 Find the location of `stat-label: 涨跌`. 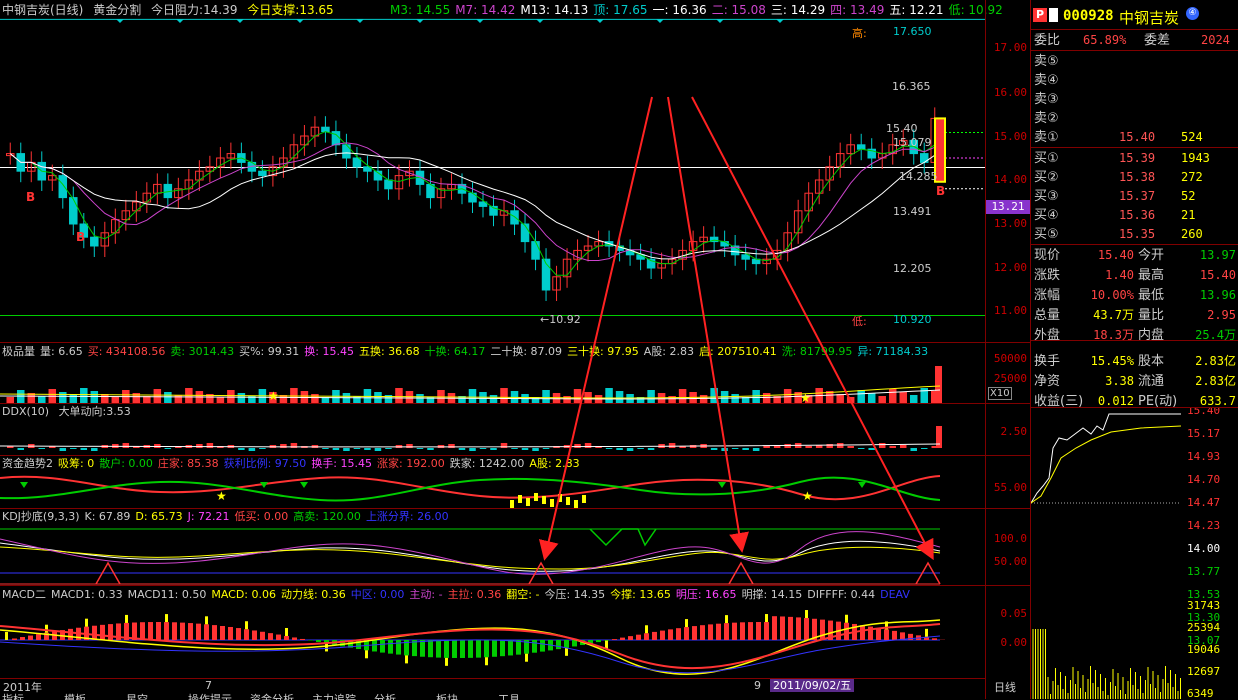

stat-label: 涨跌 is located at coordinates (1047, 275).